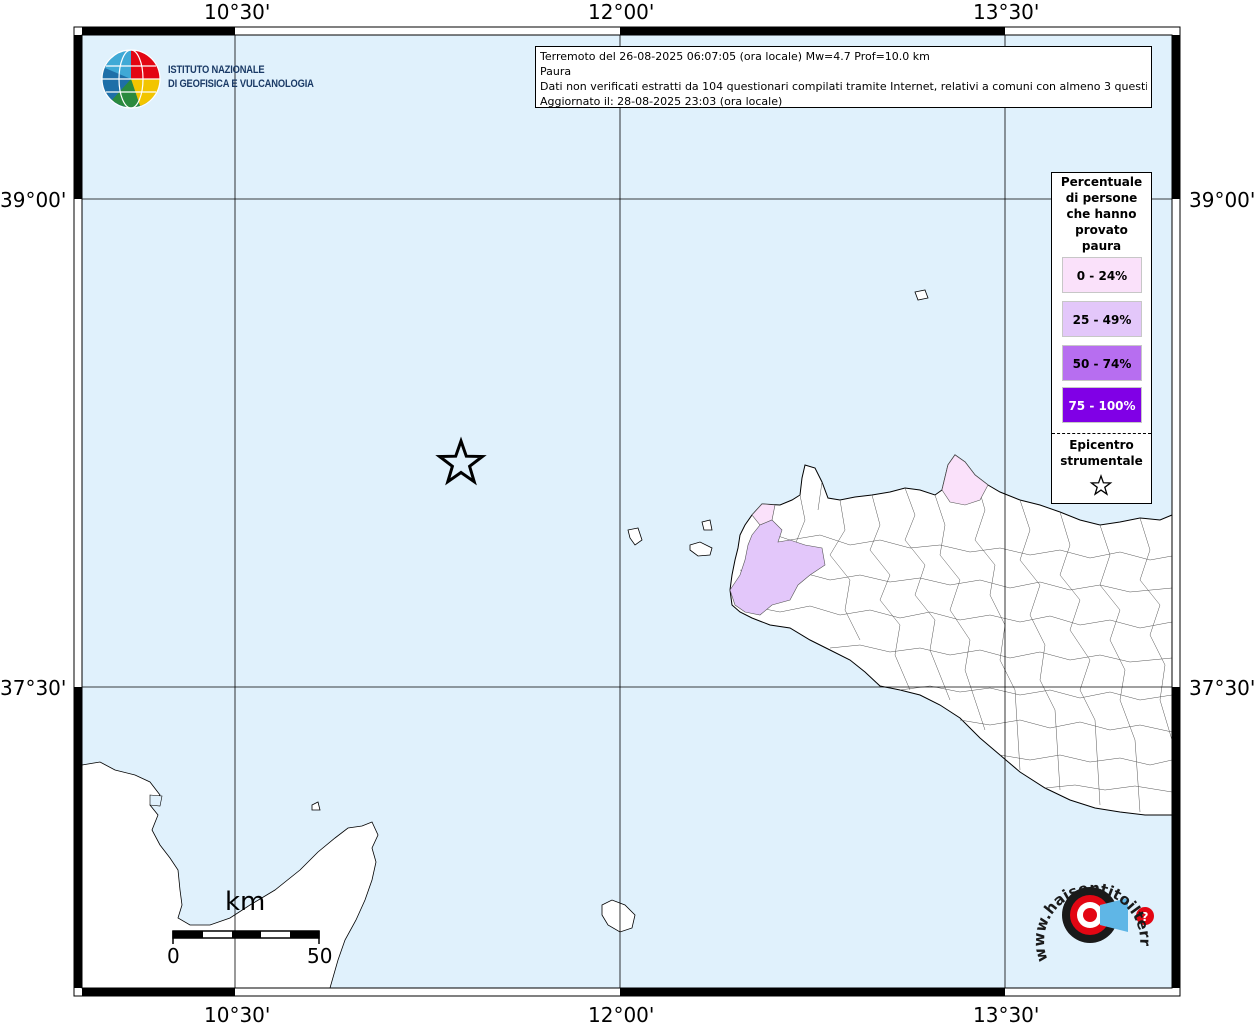 Image resolution: width=1254 pixels, height=1027 pixels. I want to click on legend-class-3: 50 - 74%, so click(1102, 363).